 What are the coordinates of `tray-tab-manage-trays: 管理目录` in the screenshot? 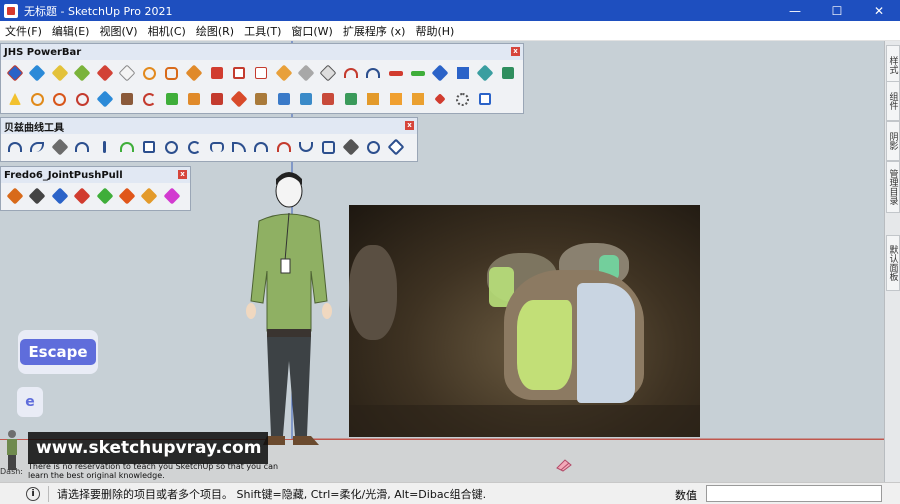 It's located at (893, 187).